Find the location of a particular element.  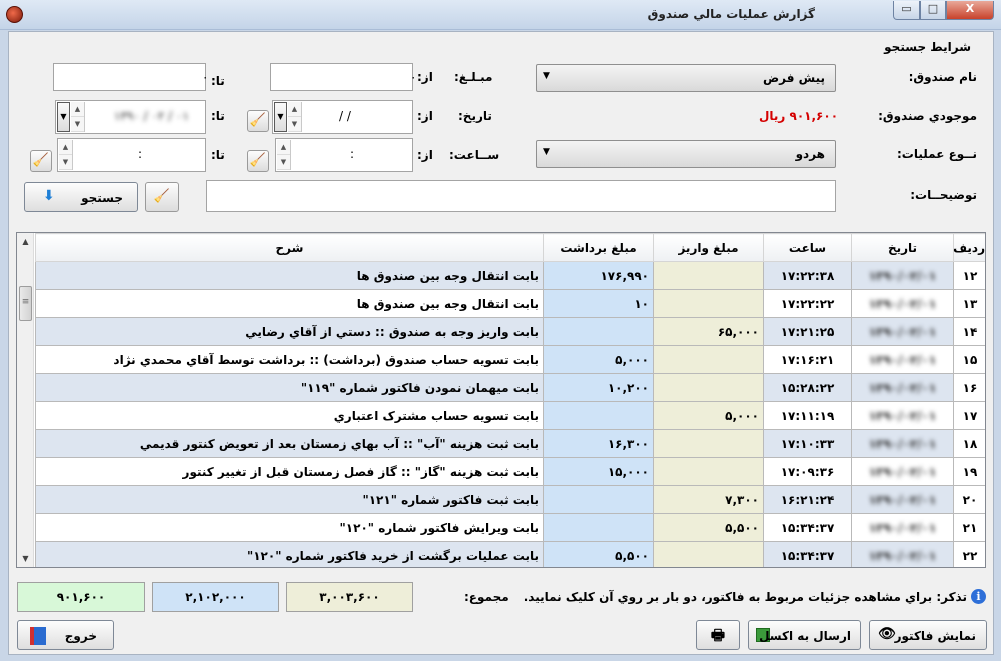

time-from-value: : is located at coordinates (352, 154).